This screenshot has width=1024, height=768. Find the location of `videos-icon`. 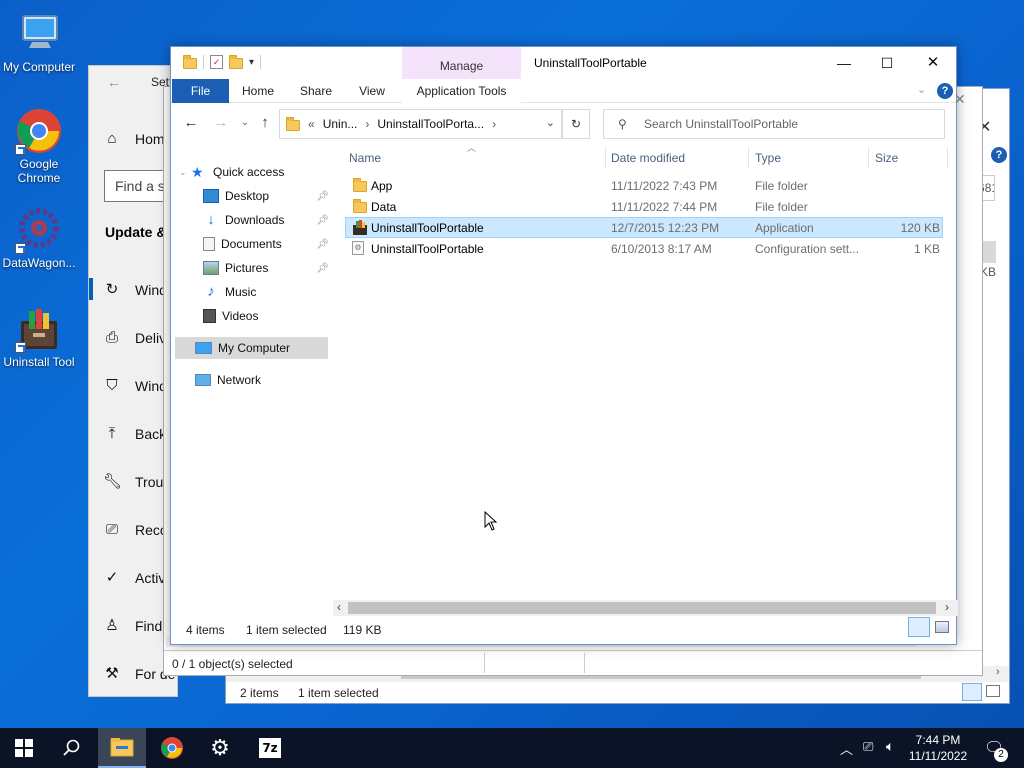

videos-icon is located at coordinates (209, 316).